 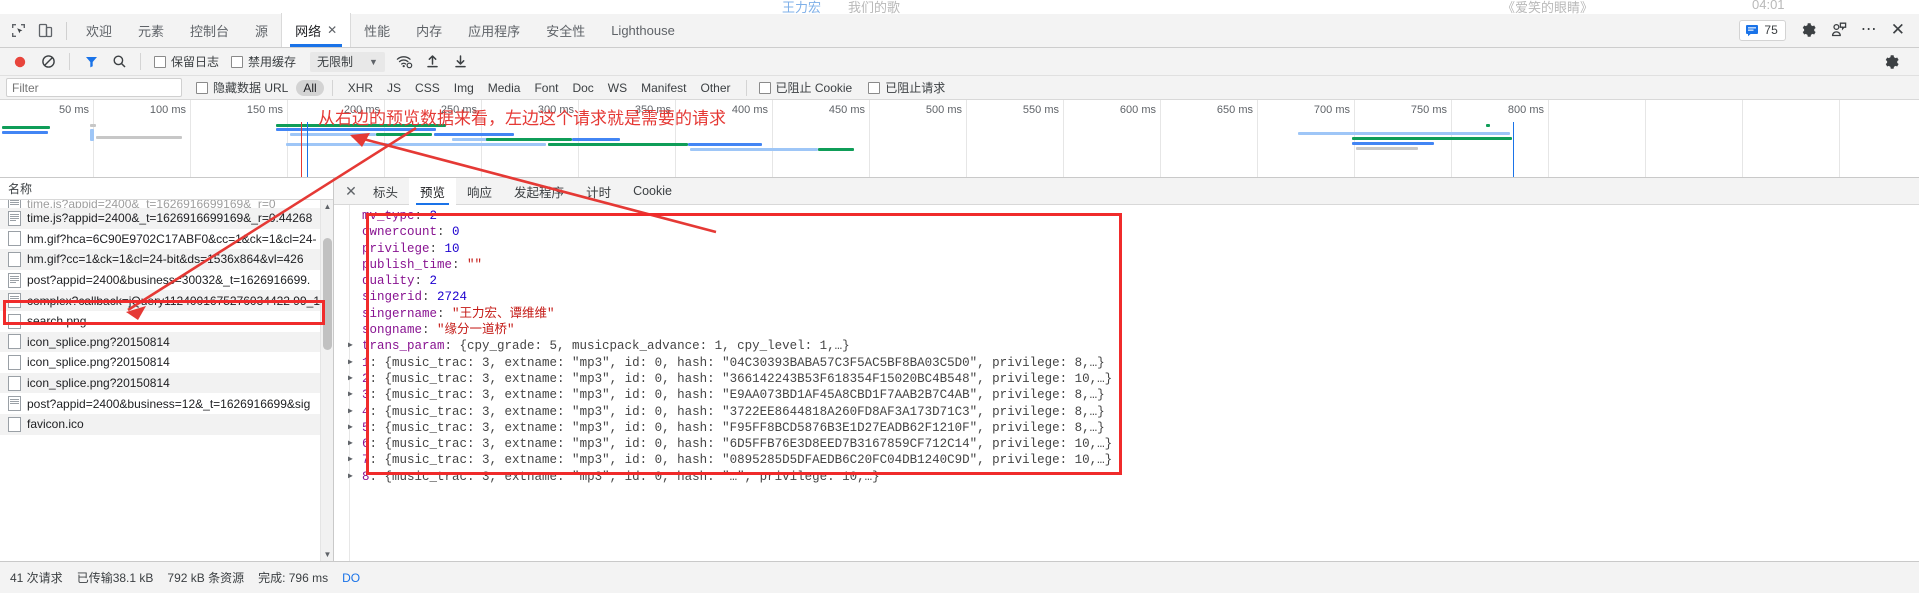 What do you see at coordinates (327, 294) in the screenshot?
I see `scrollbar-thumb` at bounding box center [327, 294].